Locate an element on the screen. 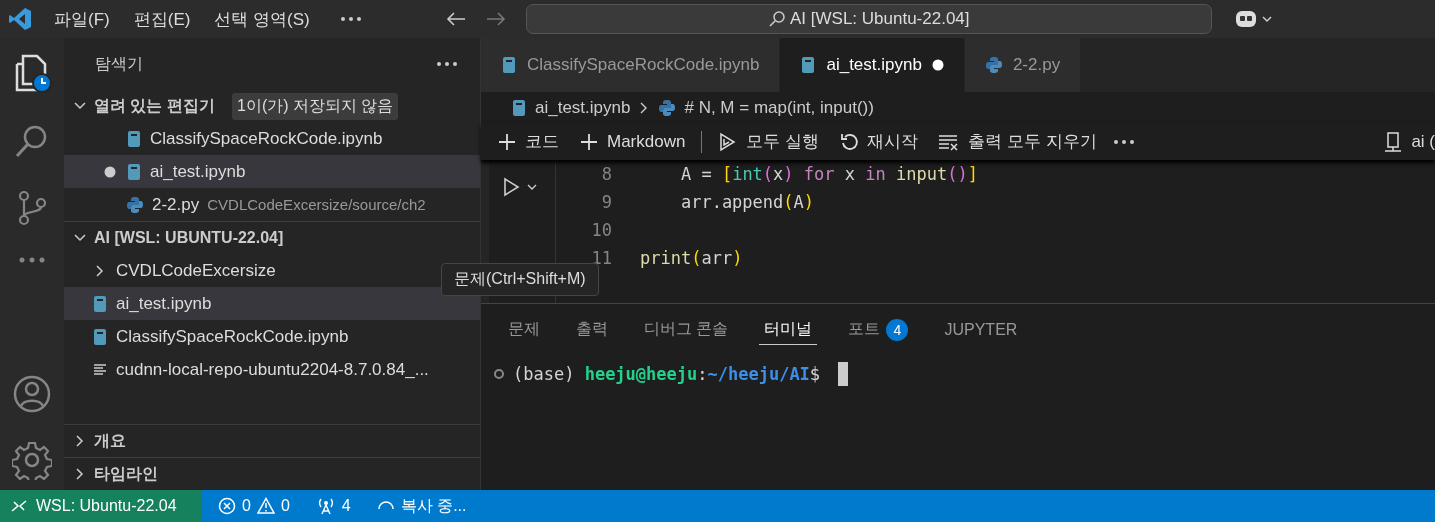  unsaved-badge: 1이(가) 저장되지 않음 is located at coordinates (315, 106).